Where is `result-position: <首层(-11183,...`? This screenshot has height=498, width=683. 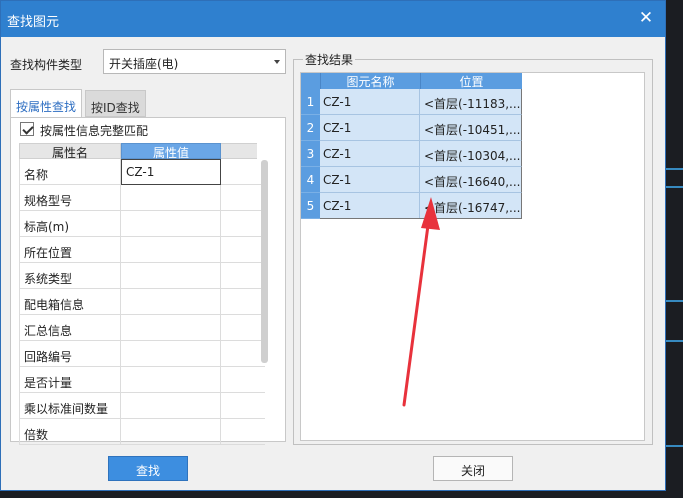 result-position: <首层(-11183,... is located at coordinates (471, 102).